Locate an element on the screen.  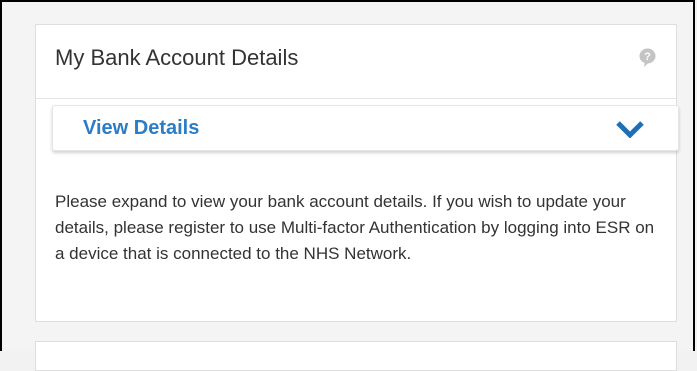
view-details-label: View Details is located at coordinates (141, 128).